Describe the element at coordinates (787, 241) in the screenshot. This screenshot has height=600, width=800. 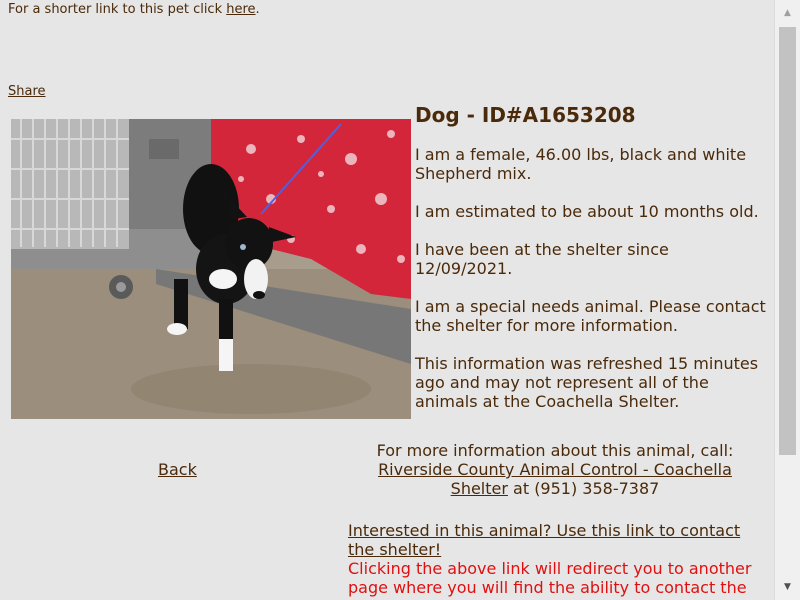
I see `scroll-thumb` at that location.